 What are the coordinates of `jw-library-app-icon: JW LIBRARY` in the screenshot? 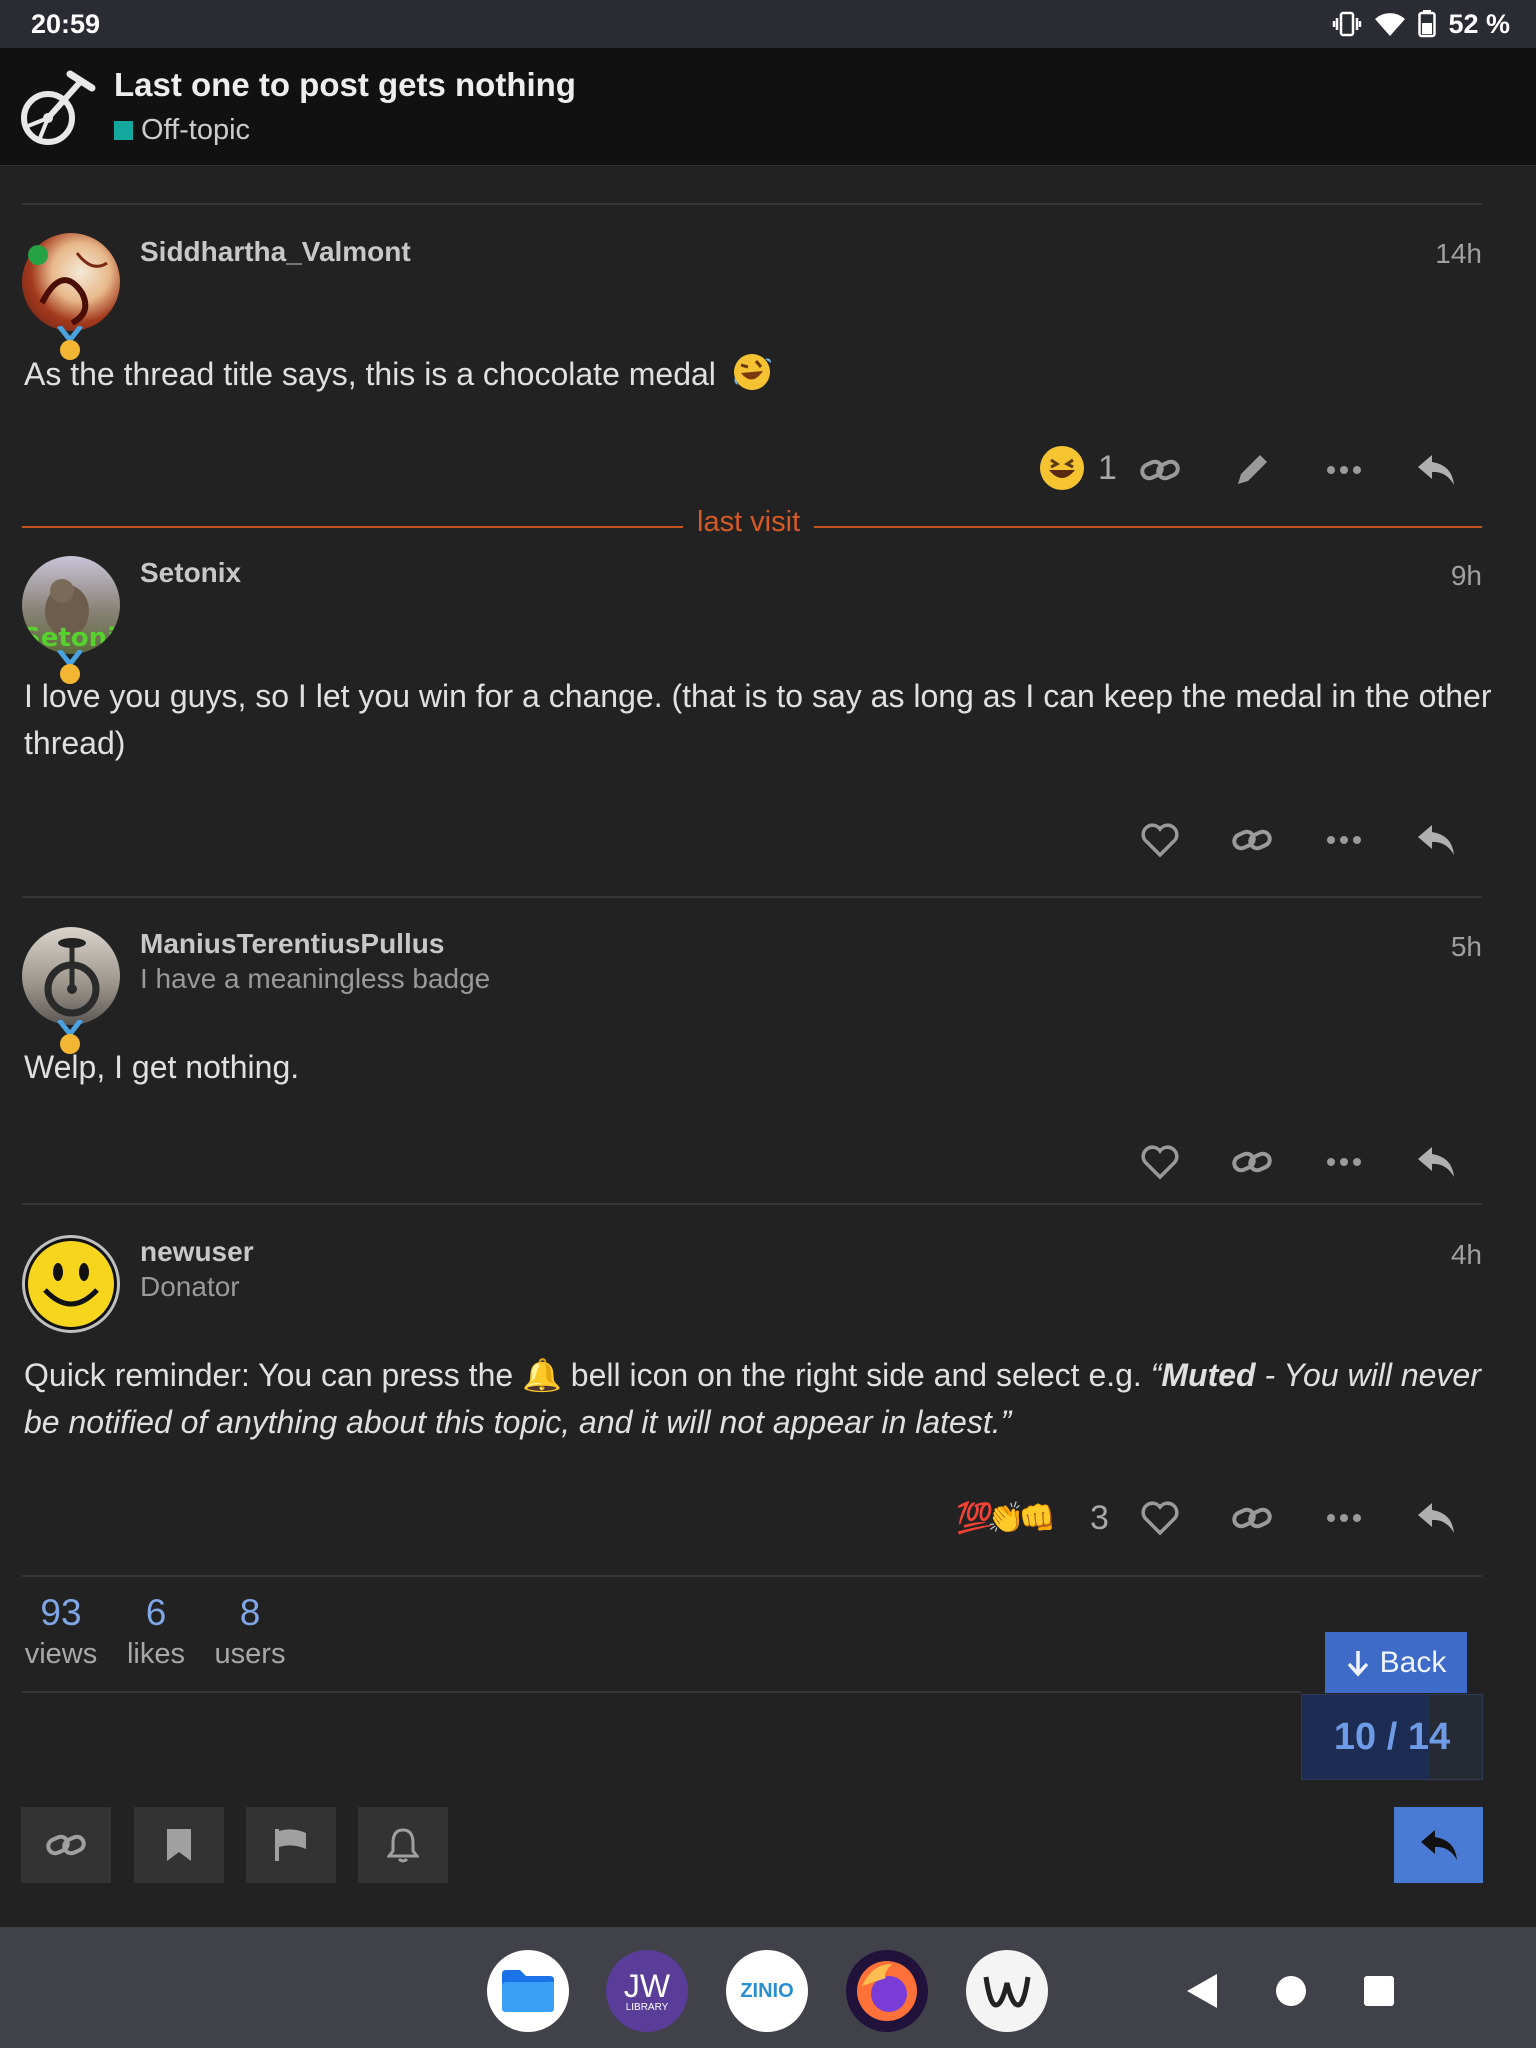 It's located at (647, 1991).